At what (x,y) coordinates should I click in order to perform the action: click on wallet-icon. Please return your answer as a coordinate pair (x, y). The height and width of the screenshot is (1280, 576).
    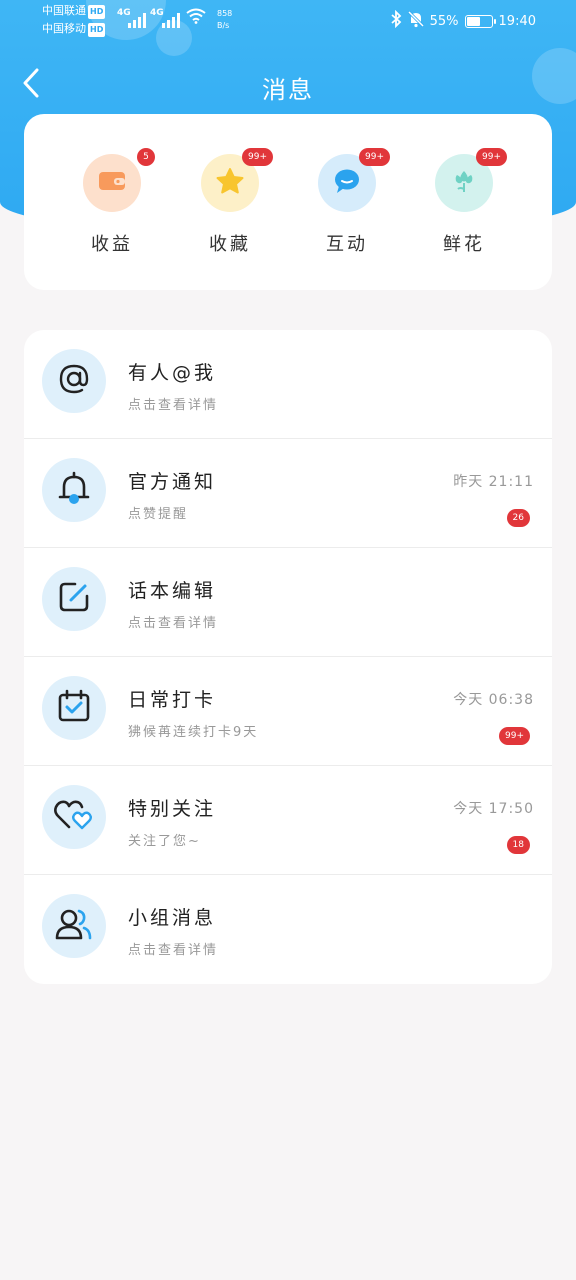
    Looking at the image, I should click on (112, 183).